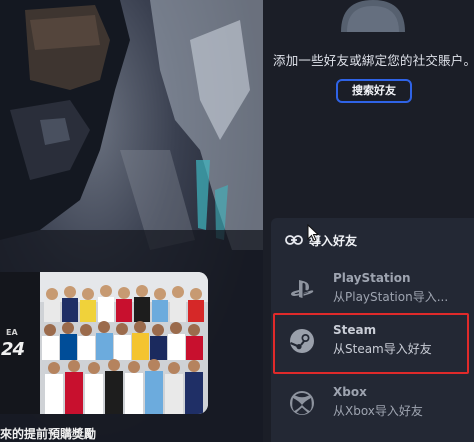 The image size is (474, 442). Describe the element at coordinates (374, 91) in the screenshot. I see `search-friends-button: 搜索好友` at that location.